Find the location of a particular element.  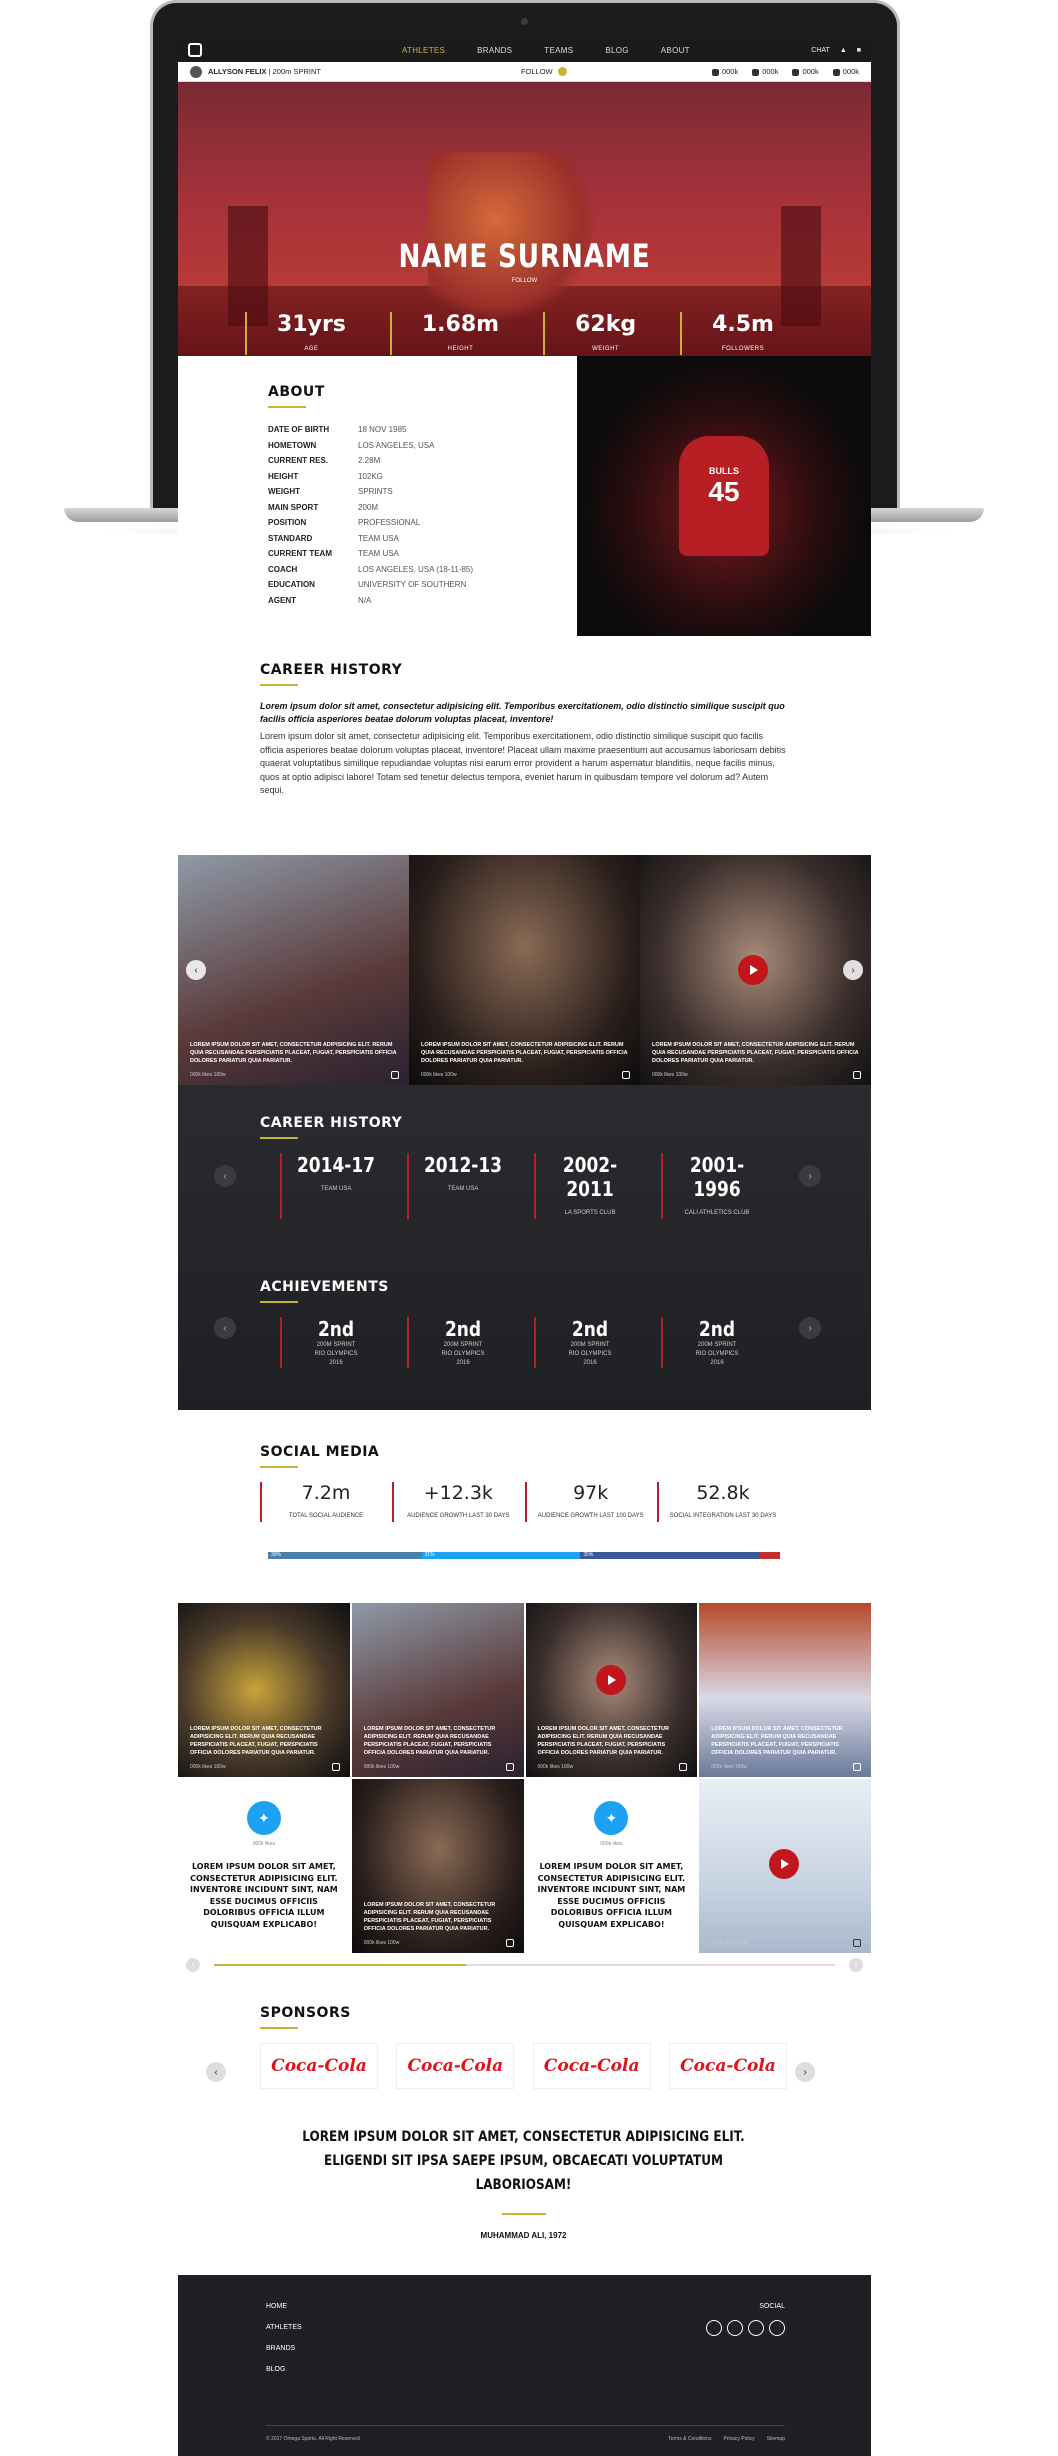

title-underline is located at coordinates (279, 2028).